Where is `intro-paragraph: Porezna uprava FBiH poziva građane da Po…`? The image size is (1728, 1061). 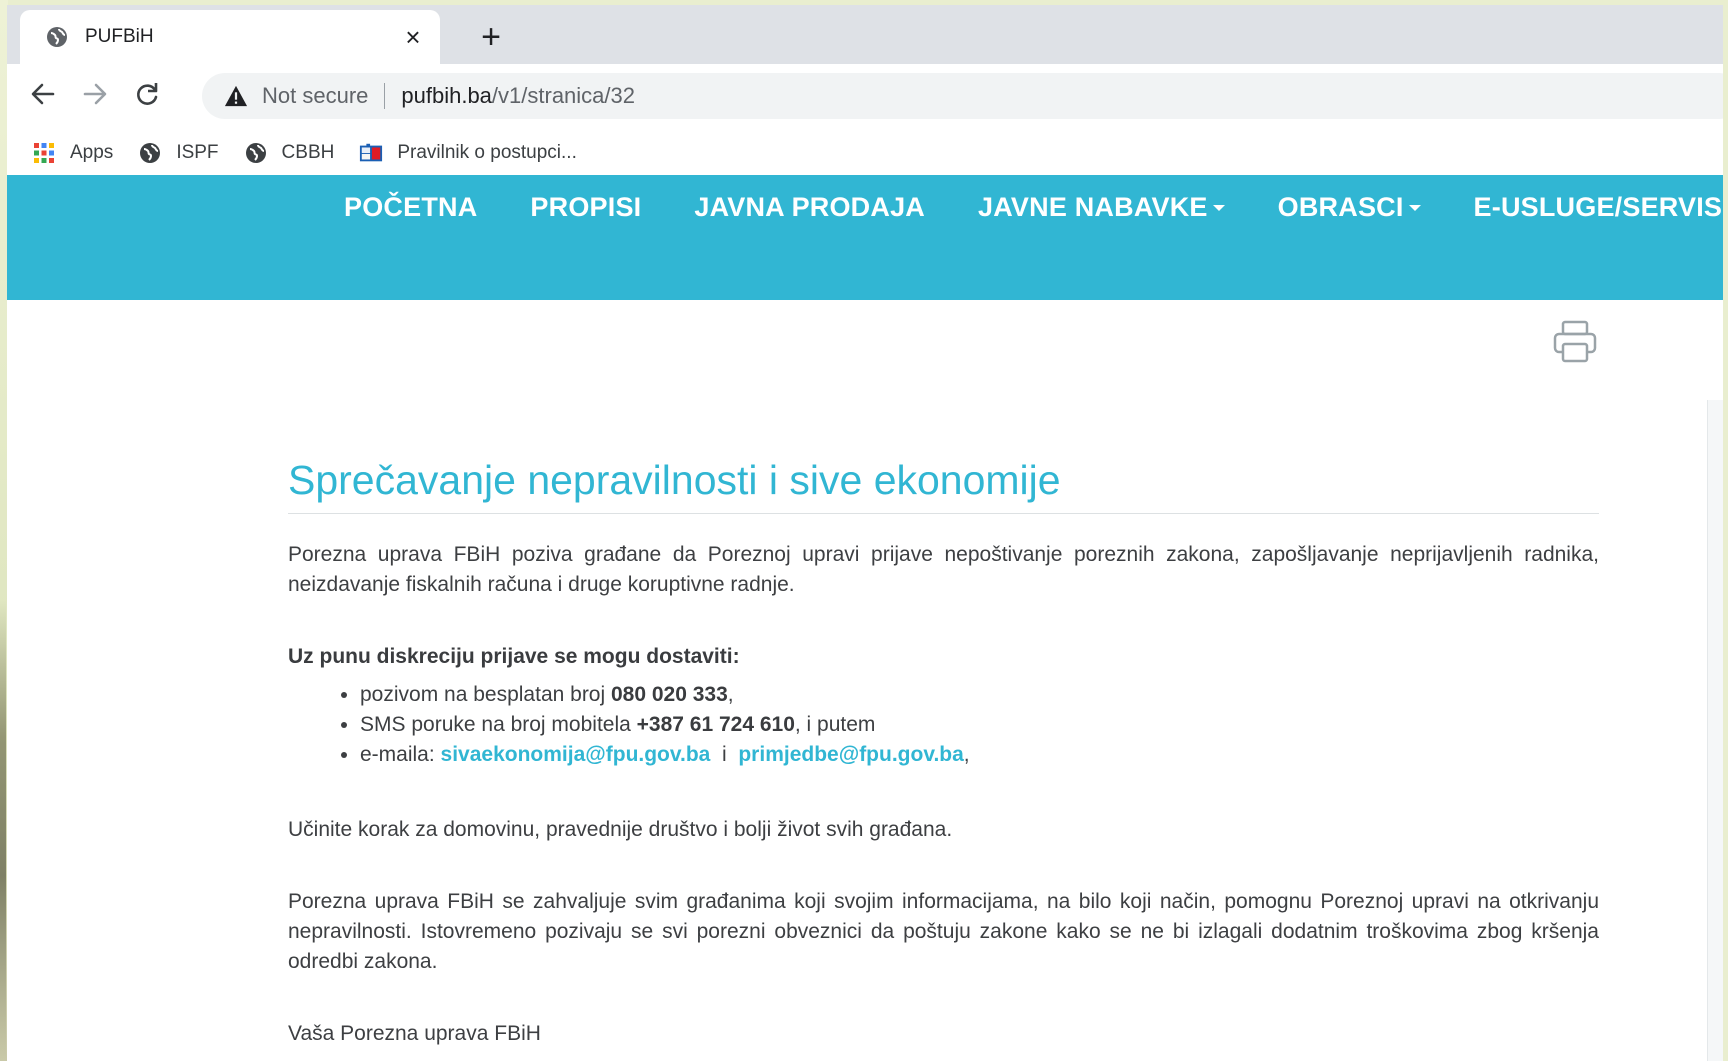 intro-paragraph: Porezna uprava FBiH poziva građane da Po… is located at coordinates (943, 569).